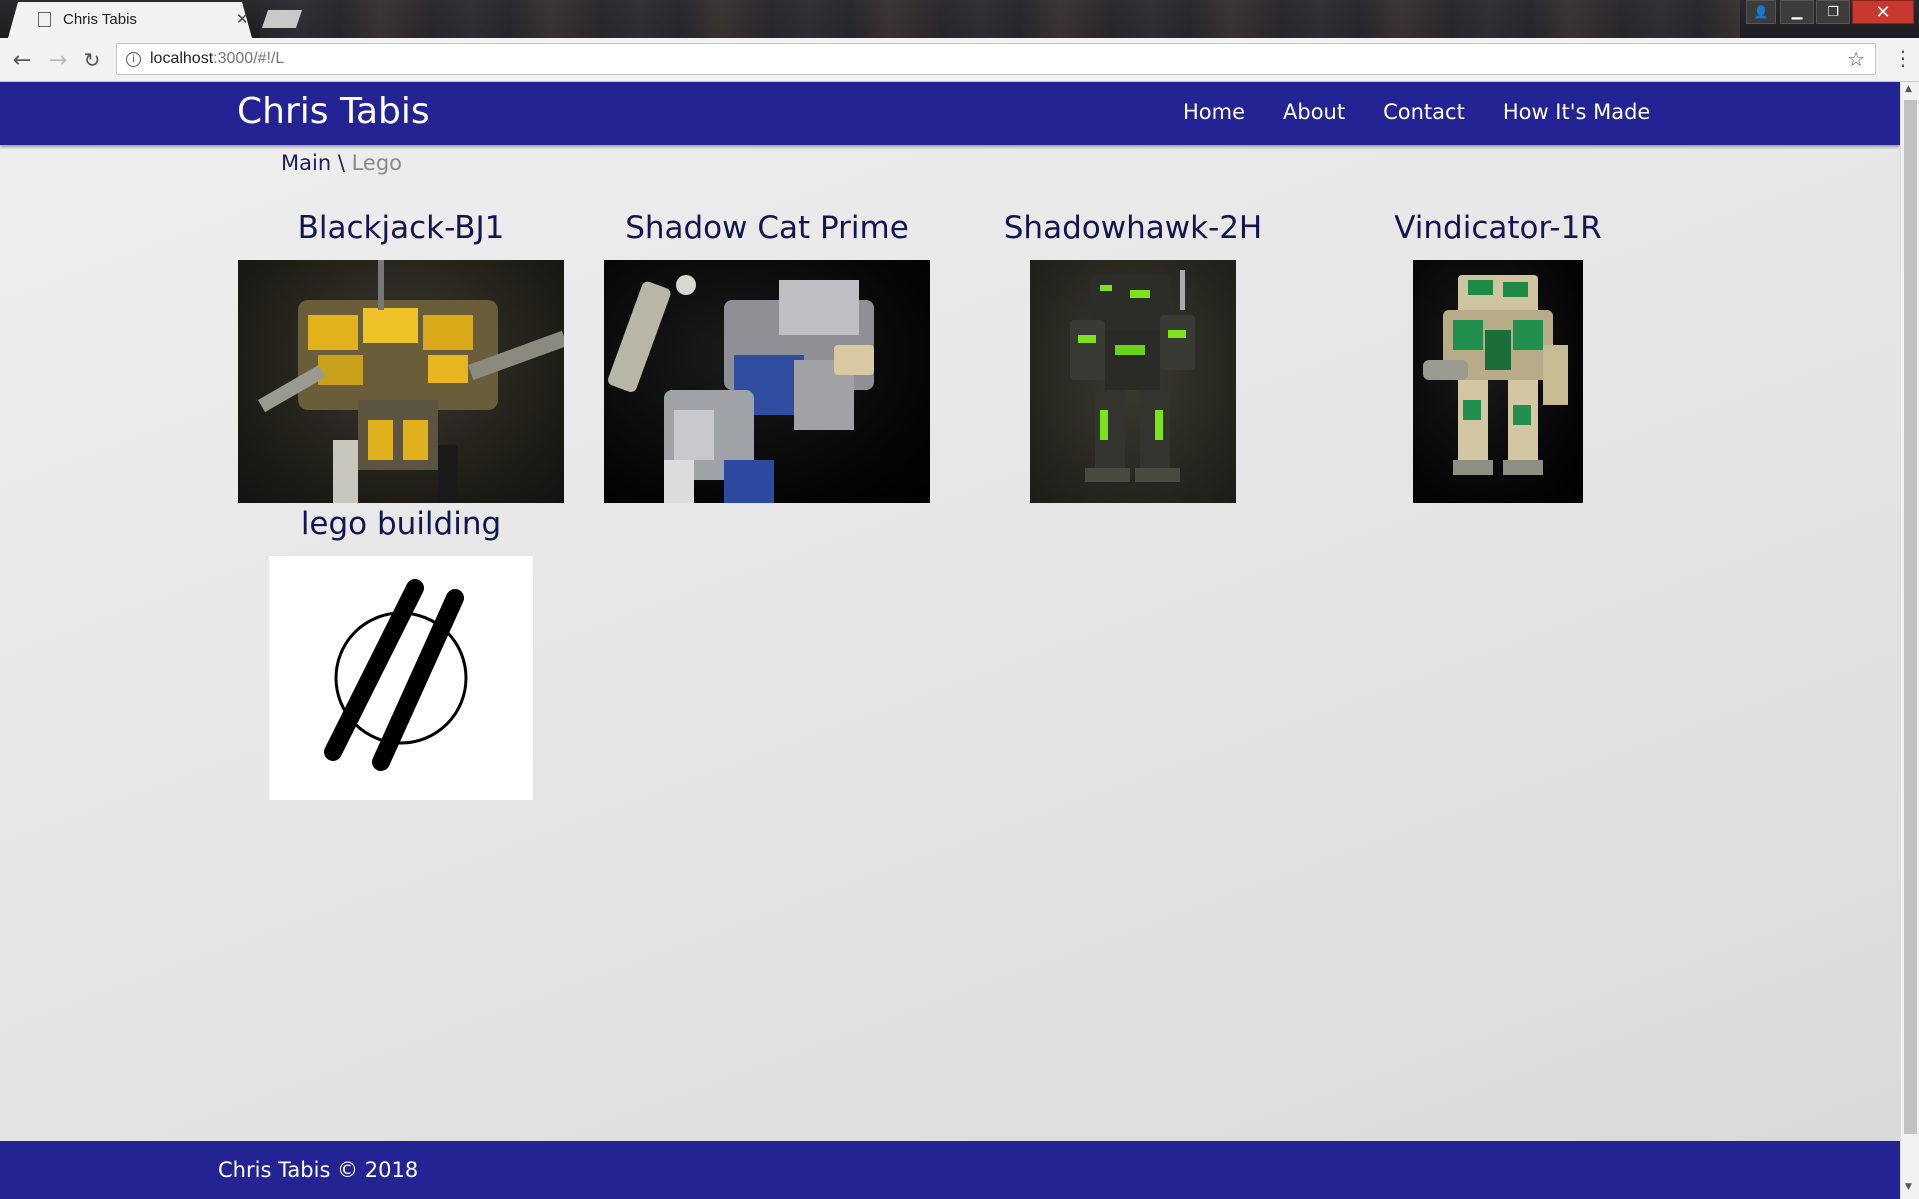 The height and width of the screenshot is (1199, 1919). I want to click on yellow-mech-image, so click(401, 381).